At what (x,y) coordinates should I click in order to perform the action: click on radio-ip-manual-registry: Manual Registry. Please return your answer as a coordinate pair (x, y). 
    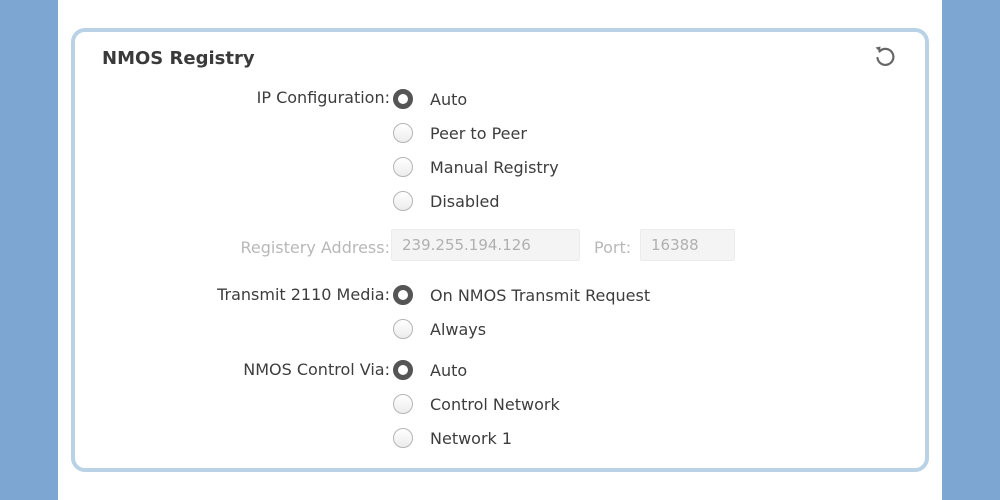
    Looking at the image, I should click on (476, 167).